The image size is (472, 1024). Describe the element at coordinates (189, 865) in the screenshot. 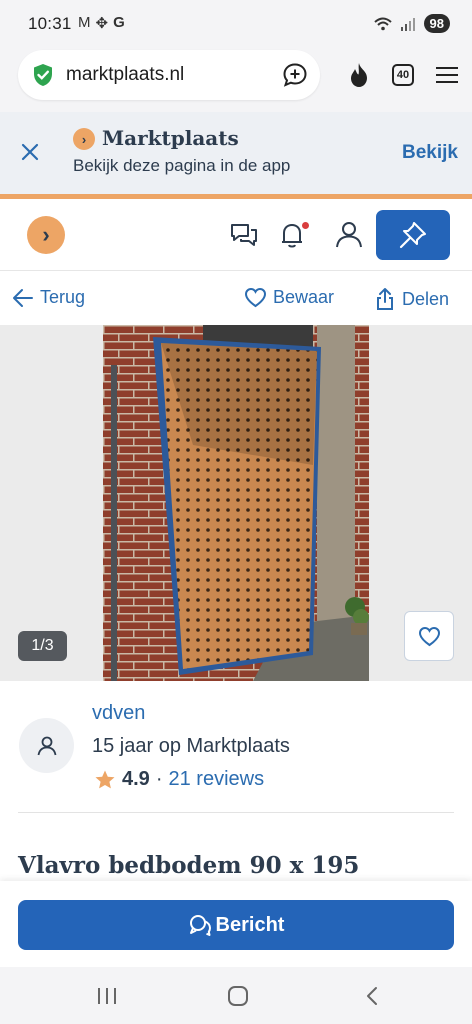

I see `listing-title: Vlavro bedbodem 90 x 195` at that location.